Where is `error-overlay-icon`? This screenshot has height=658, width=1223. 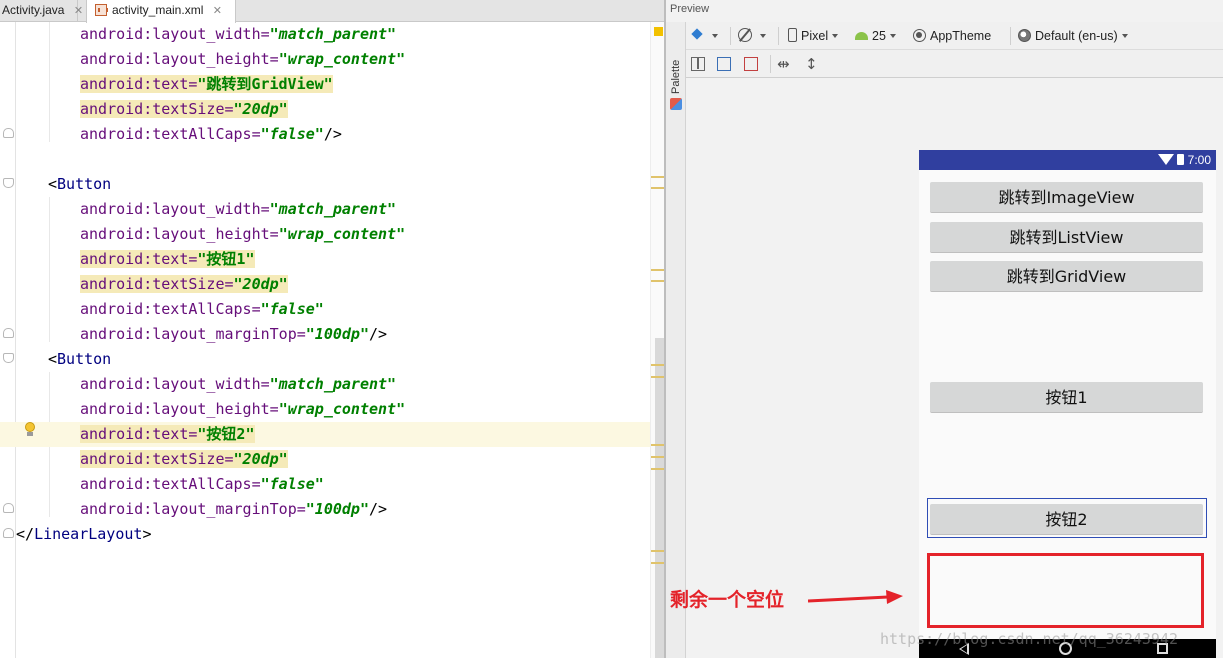
error-overlay-icon is located at coordinates (751, 64).